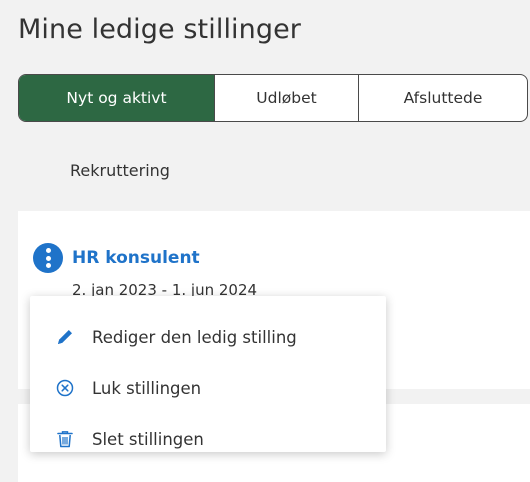  What do you see at coordinates (65, 388) in the screenshot?
I see `close-circle-icon` at bounding box center [65, 388].